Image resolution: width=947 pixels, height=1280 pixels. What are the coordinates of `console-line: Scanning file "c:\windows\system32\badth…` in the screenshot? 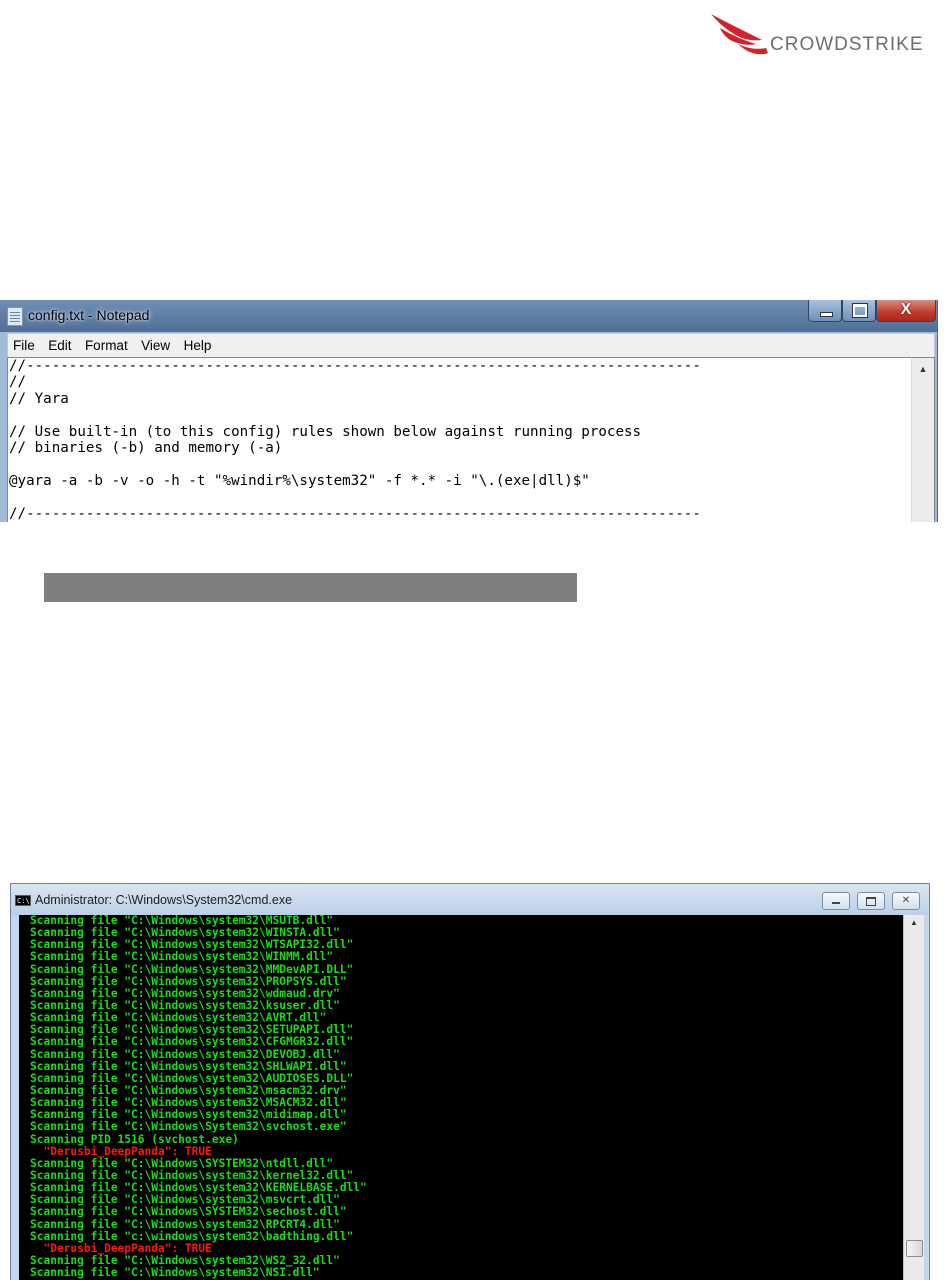 It's located at (192, 1236).